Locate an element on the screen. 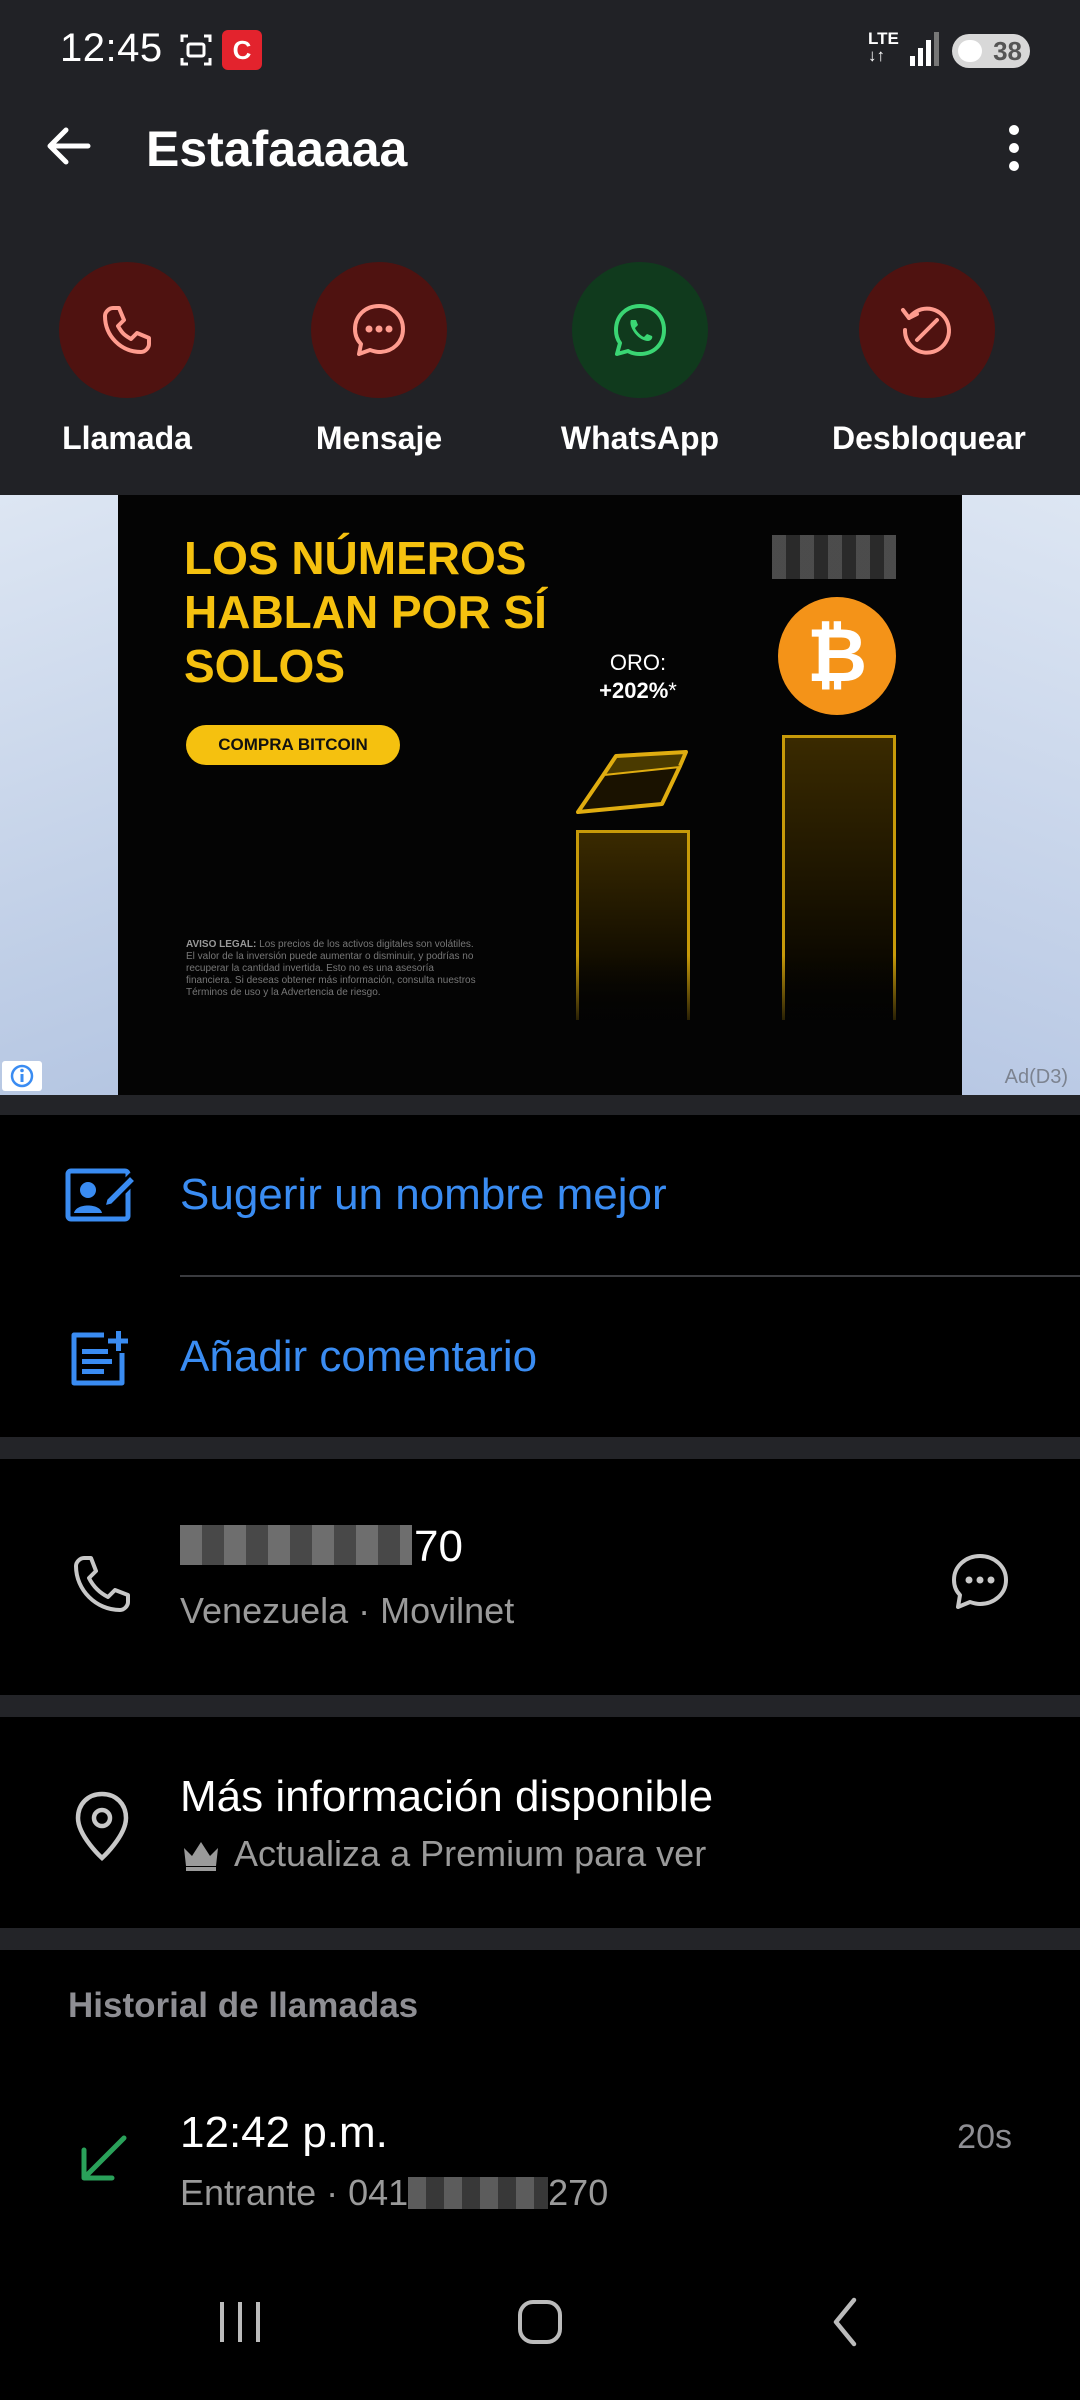 The image size is (1080, 2400). message-action-label: Mensaje is located at coordinates (379, 438).